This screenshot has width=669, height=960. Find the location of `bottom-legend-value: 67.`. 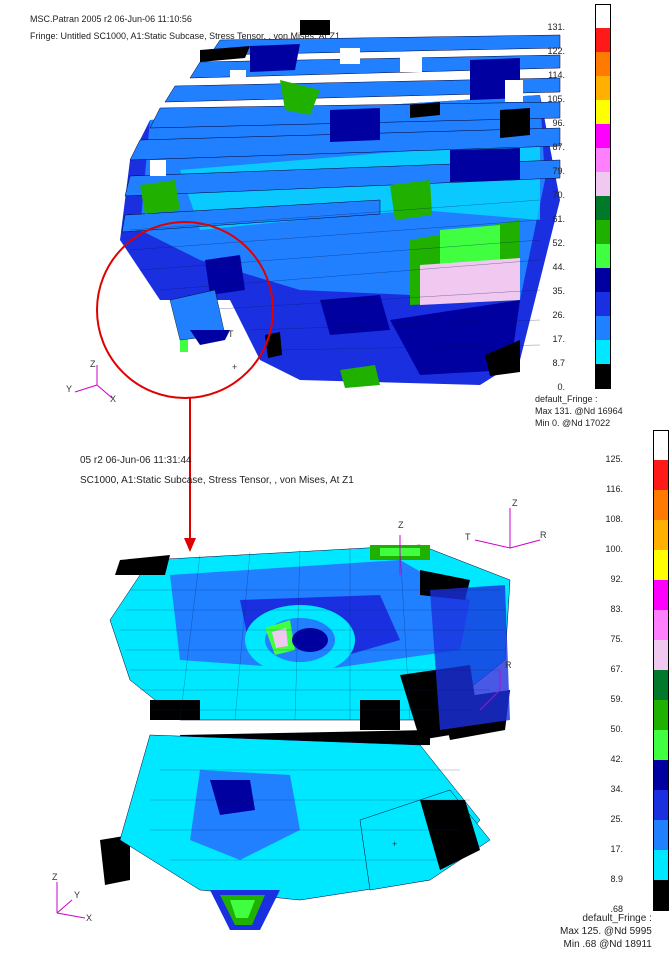

bottom-legend-value: 67. is located at coordinates (616, 669).